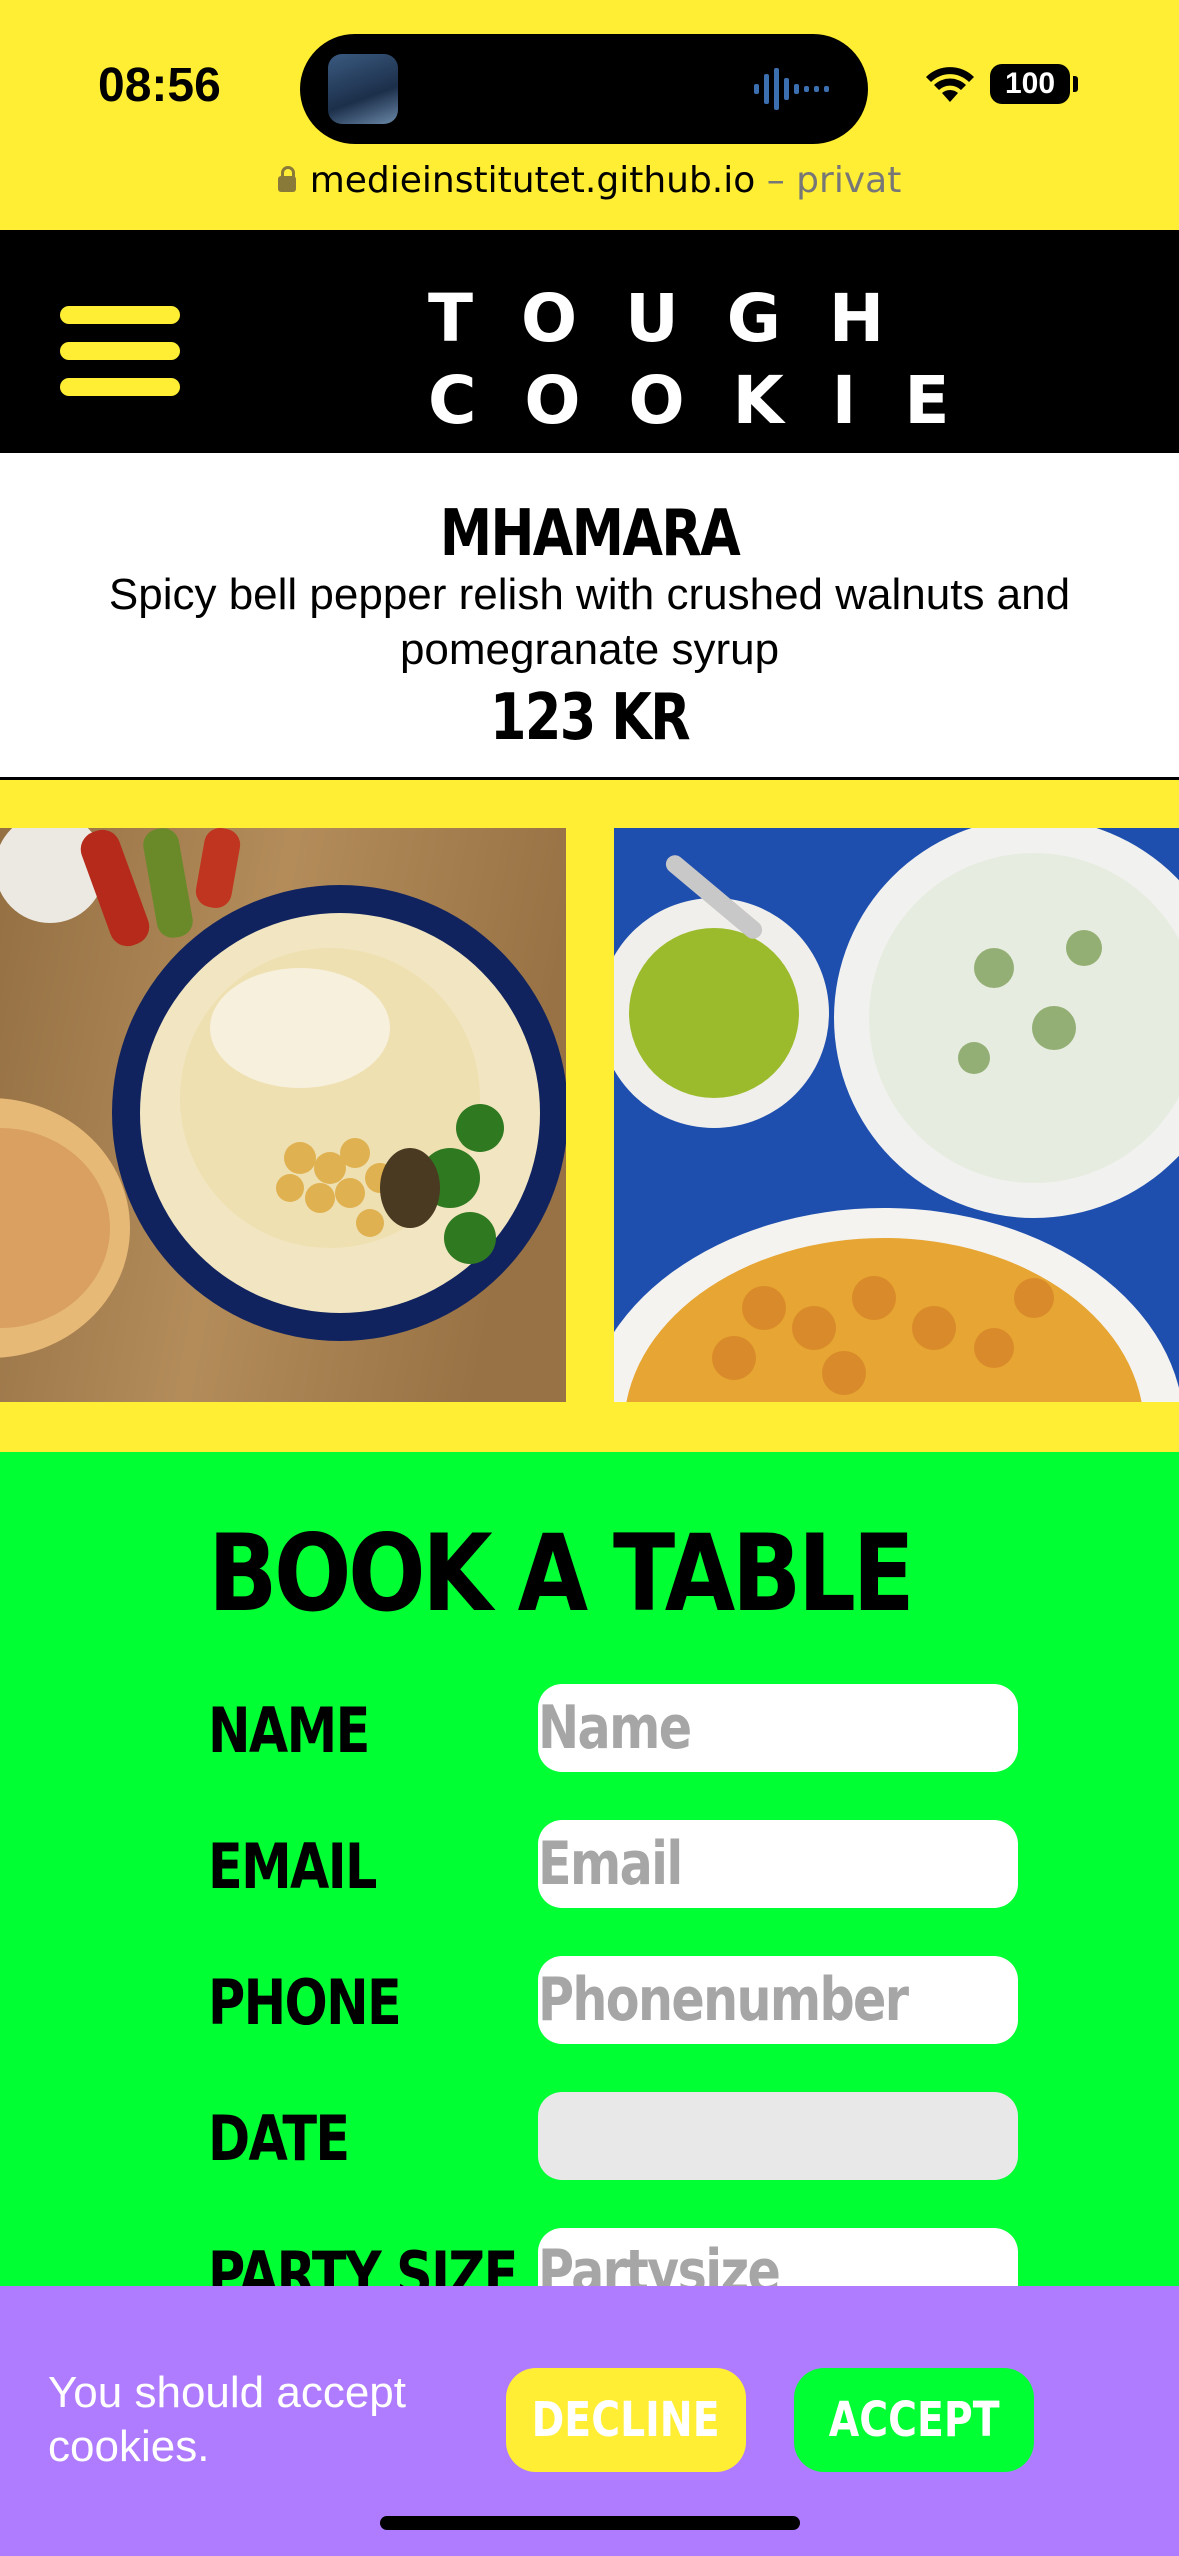 This screenshot has height=2556, width=1179. I want to click on accept-label: ACCEPT, so click(914, 2420).